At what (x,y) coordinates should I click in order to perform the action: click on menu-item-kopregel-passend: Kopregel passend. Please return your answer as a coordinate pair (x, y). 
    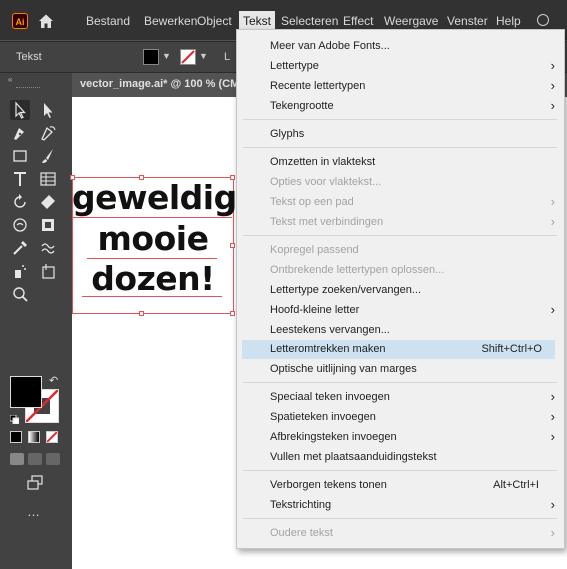
    Looking at the image, I should click on (400, 250).